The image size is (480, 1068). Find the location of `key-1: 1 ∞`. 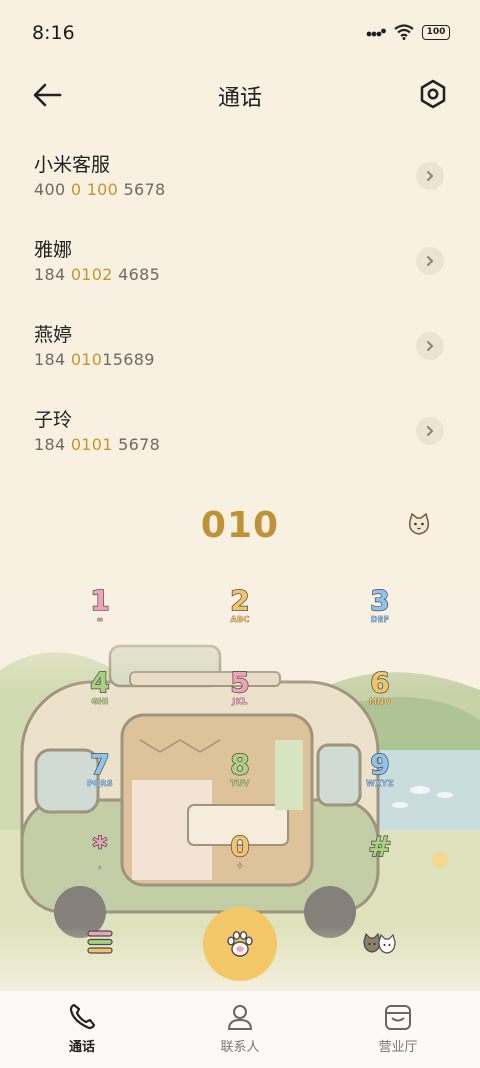

key-1: 1 ∞ is located at coordinates (100, 619).